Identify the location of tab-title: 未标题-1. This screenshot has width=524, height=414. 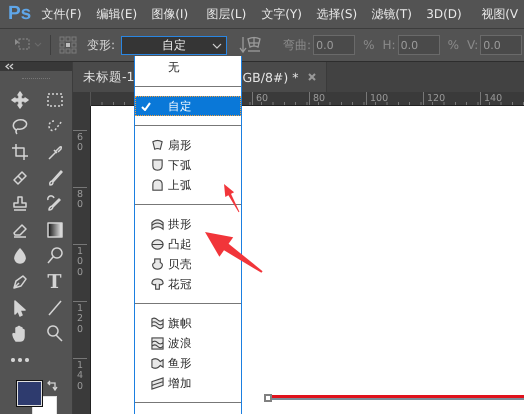
(108, 77).